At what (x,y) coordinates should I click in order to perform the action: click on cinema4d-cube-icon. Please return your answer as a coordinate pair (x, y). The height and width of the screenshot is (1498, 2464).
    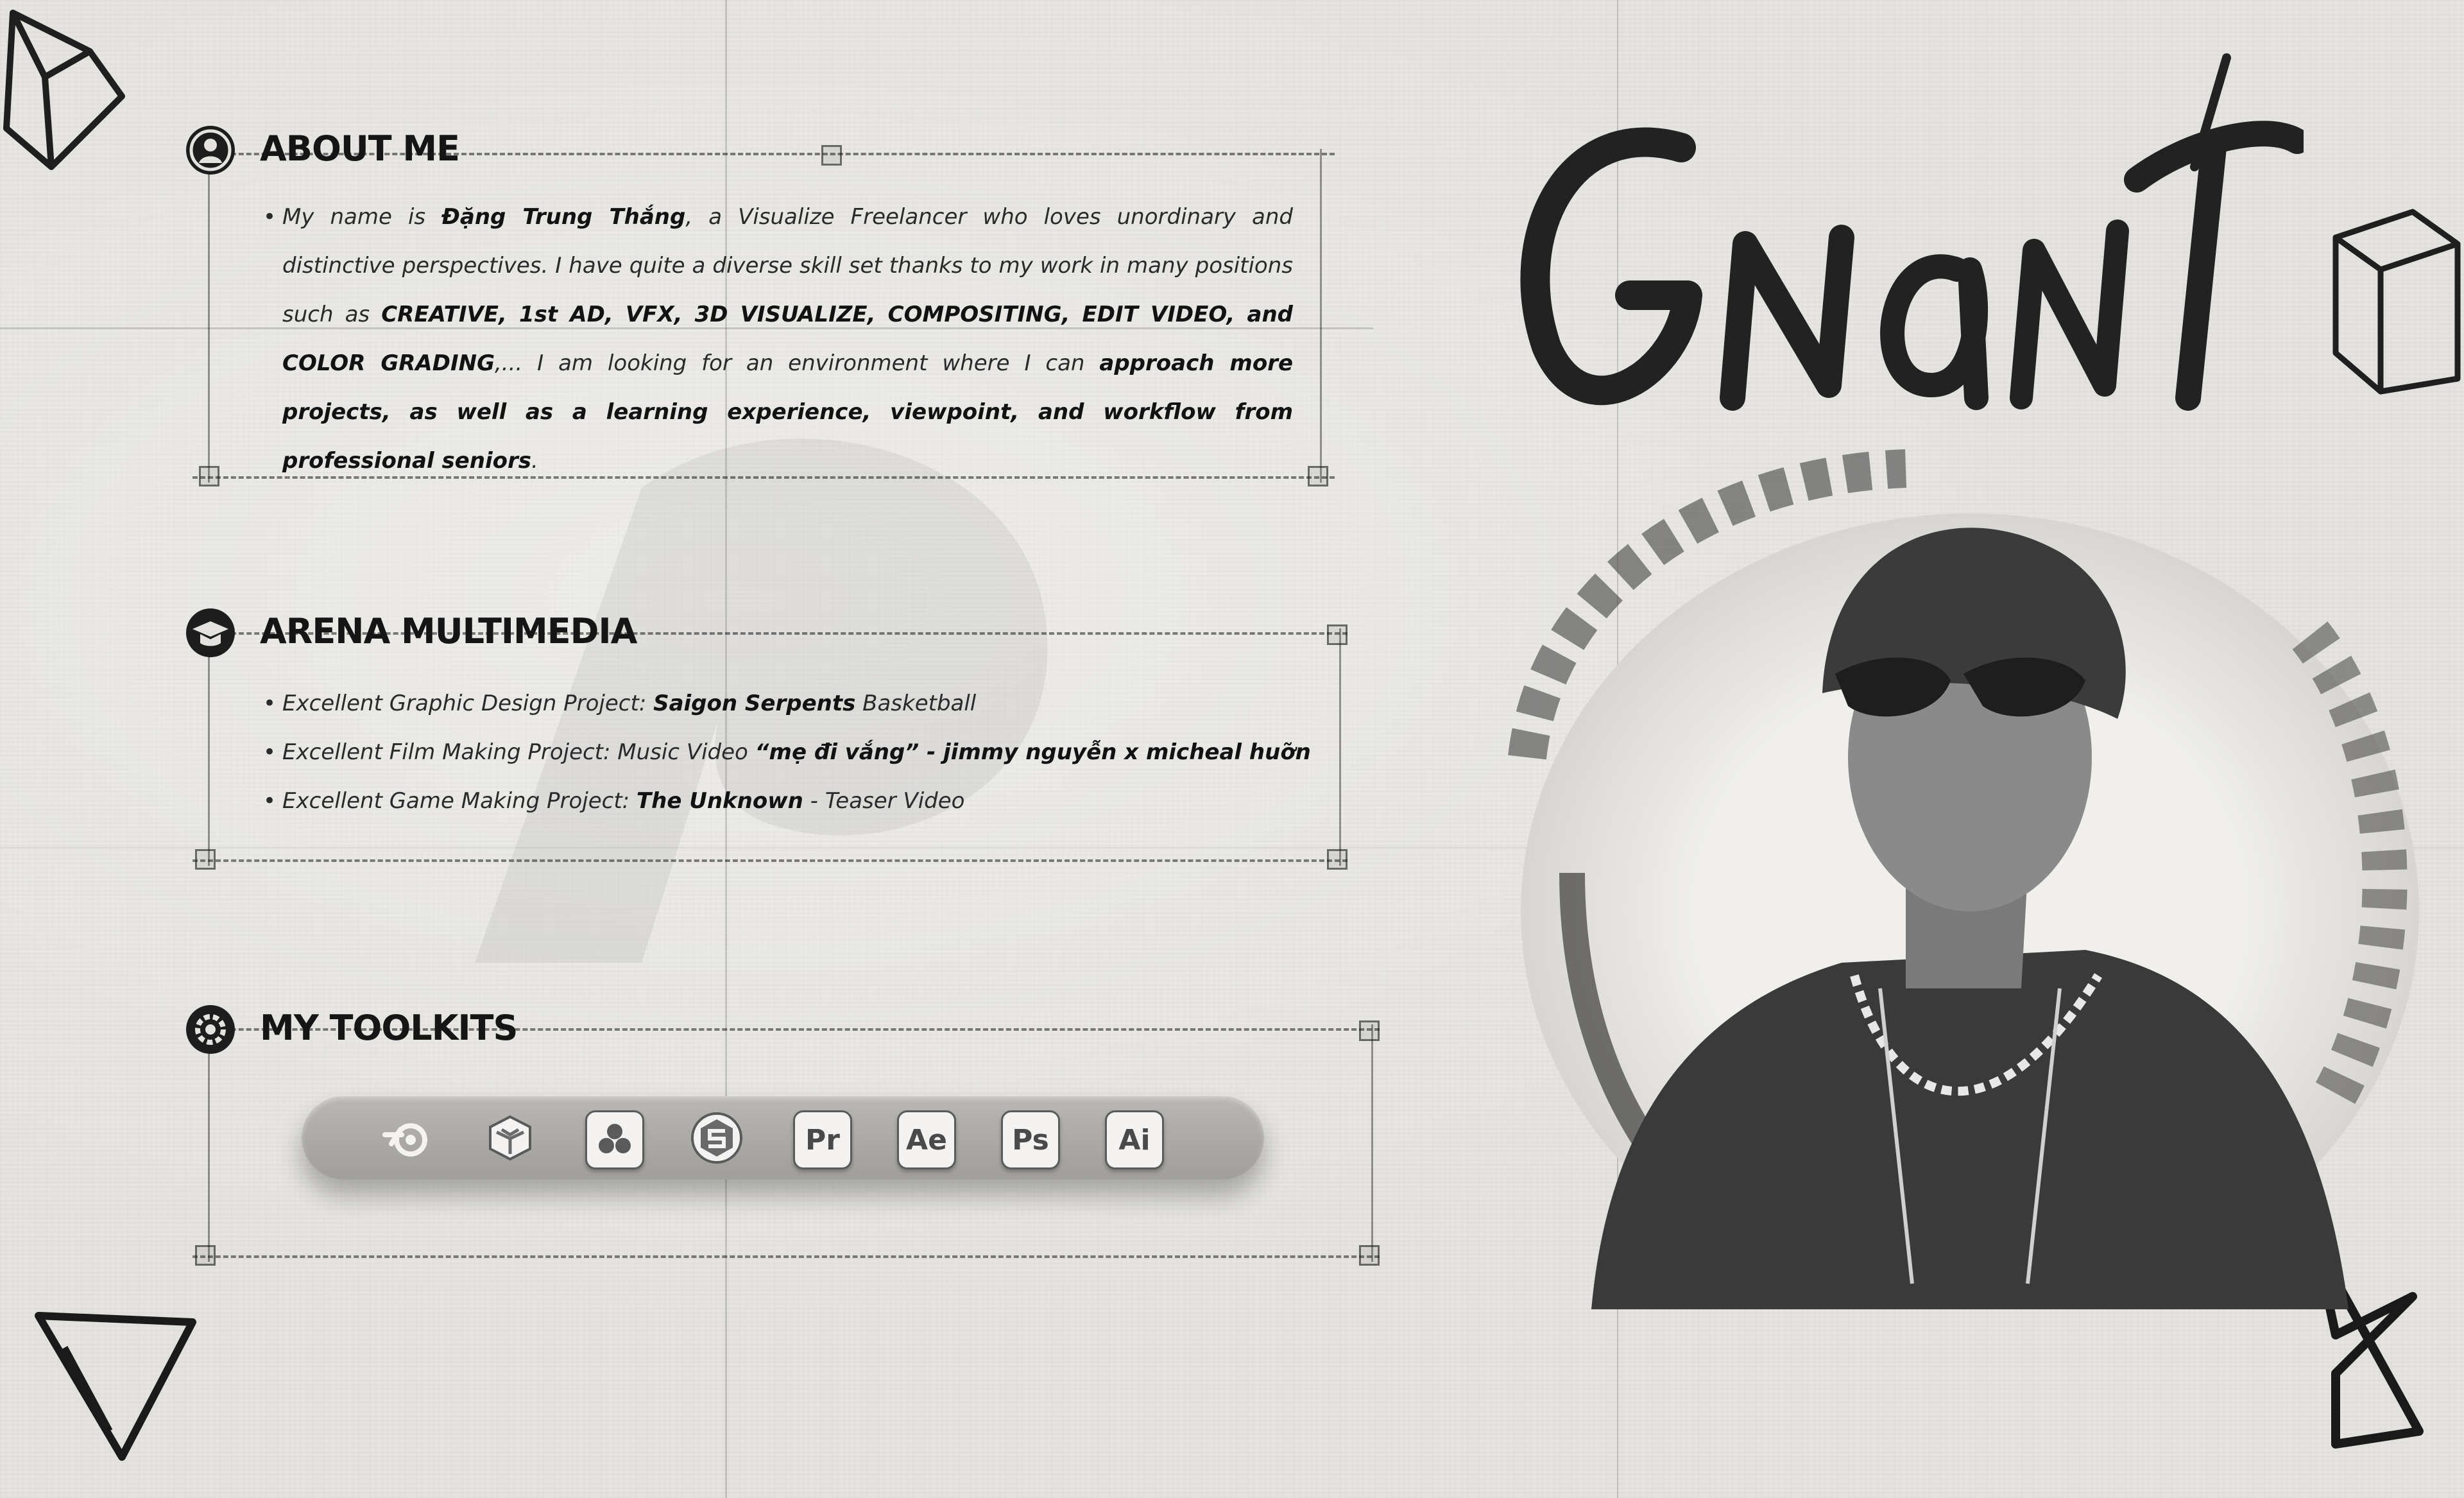
    Looking at the image, I should click on (511, 1138).